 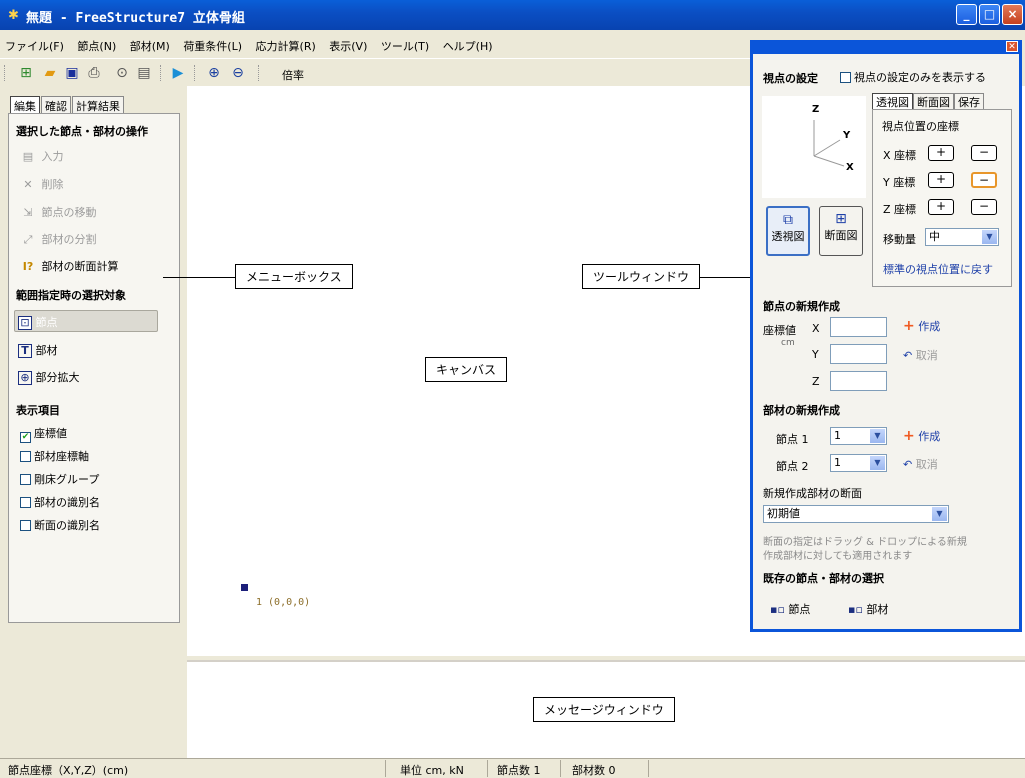 What do you see at coordinates (777, 609) in the screenshot?
I see `node-pick-icon: ▪▫` at bounding box center [777, 609].